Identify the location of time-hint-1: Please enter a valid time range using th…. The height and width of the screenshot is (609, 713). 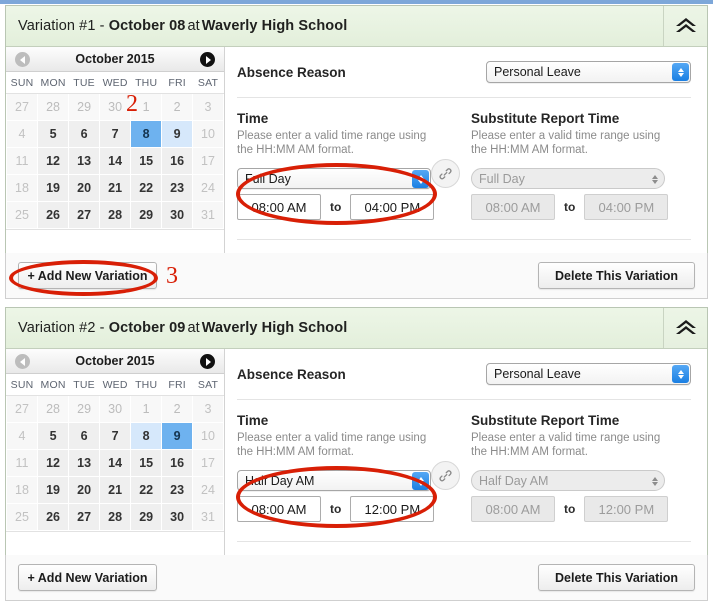
(332, 143).